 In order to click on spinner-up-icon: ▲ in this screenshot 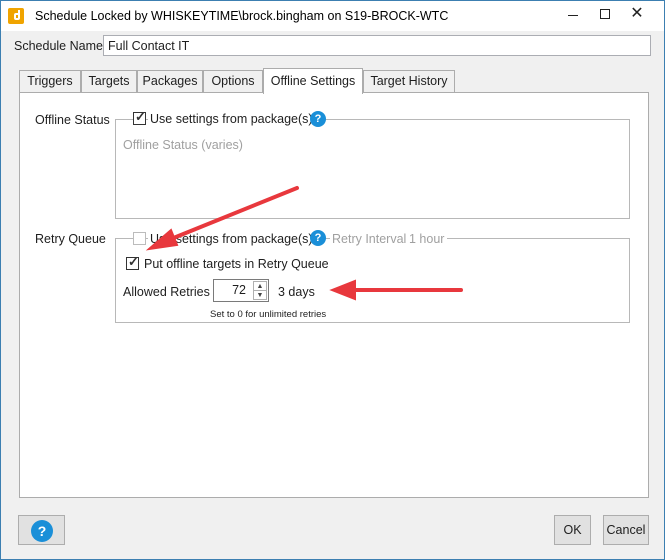, I will do `click(260, 286)`.